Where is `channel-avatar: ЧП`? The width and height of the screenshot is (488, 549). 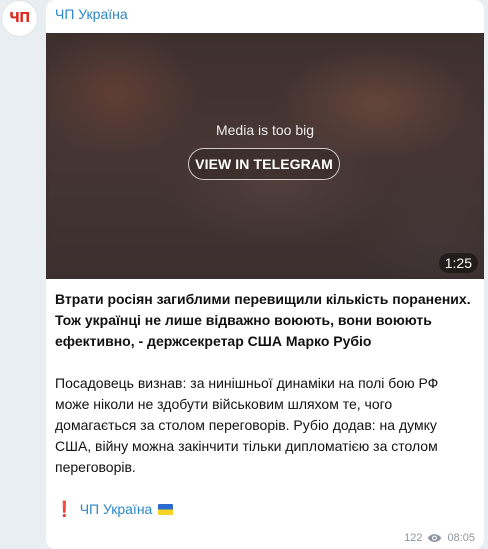 channel-avatar: ЧП is located at coordinates (19, 18).